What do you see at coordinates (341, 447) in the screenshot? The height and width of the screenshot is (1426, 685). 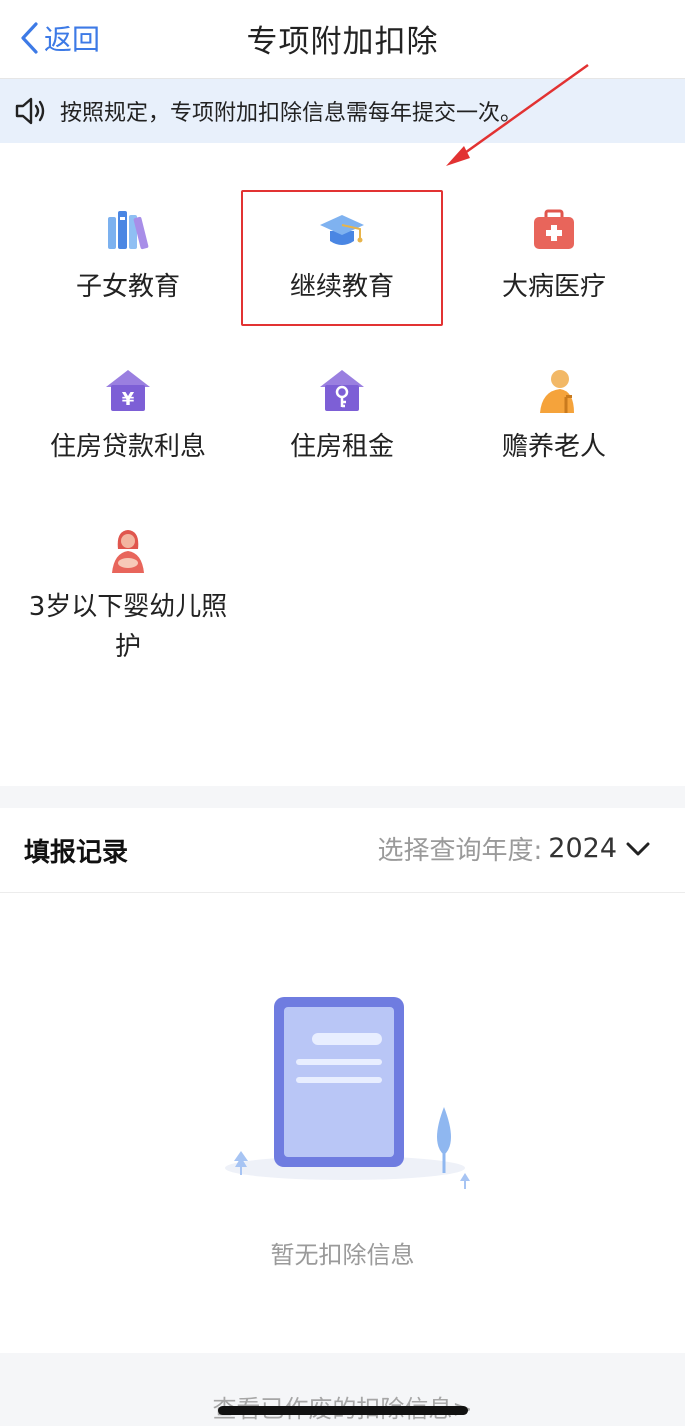 I see `category-label: 住房租金` at bounding box center [341, 447].